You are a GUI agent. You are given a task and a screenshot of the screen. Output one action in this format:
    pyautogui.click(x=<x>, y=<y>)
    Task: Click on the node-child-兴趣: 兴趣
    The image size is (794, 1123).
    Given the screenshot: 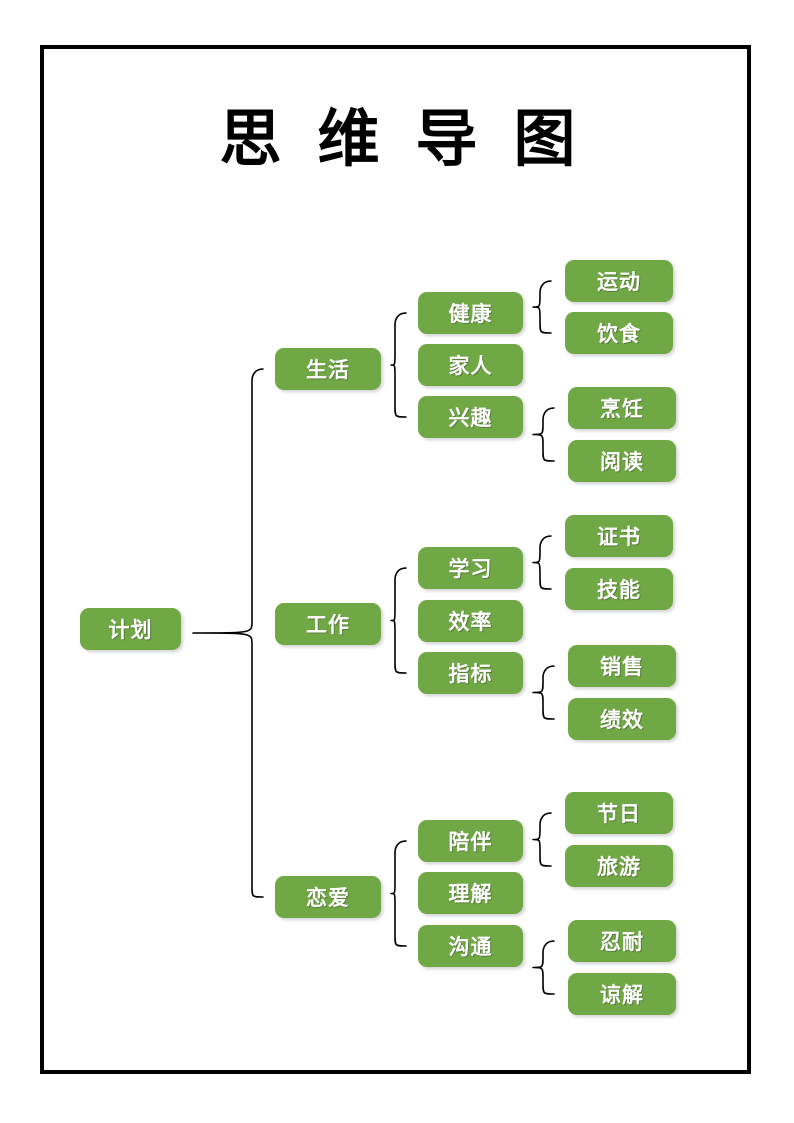 What is the action you would take?
    pyautogui.click(x=470, y=417)
    